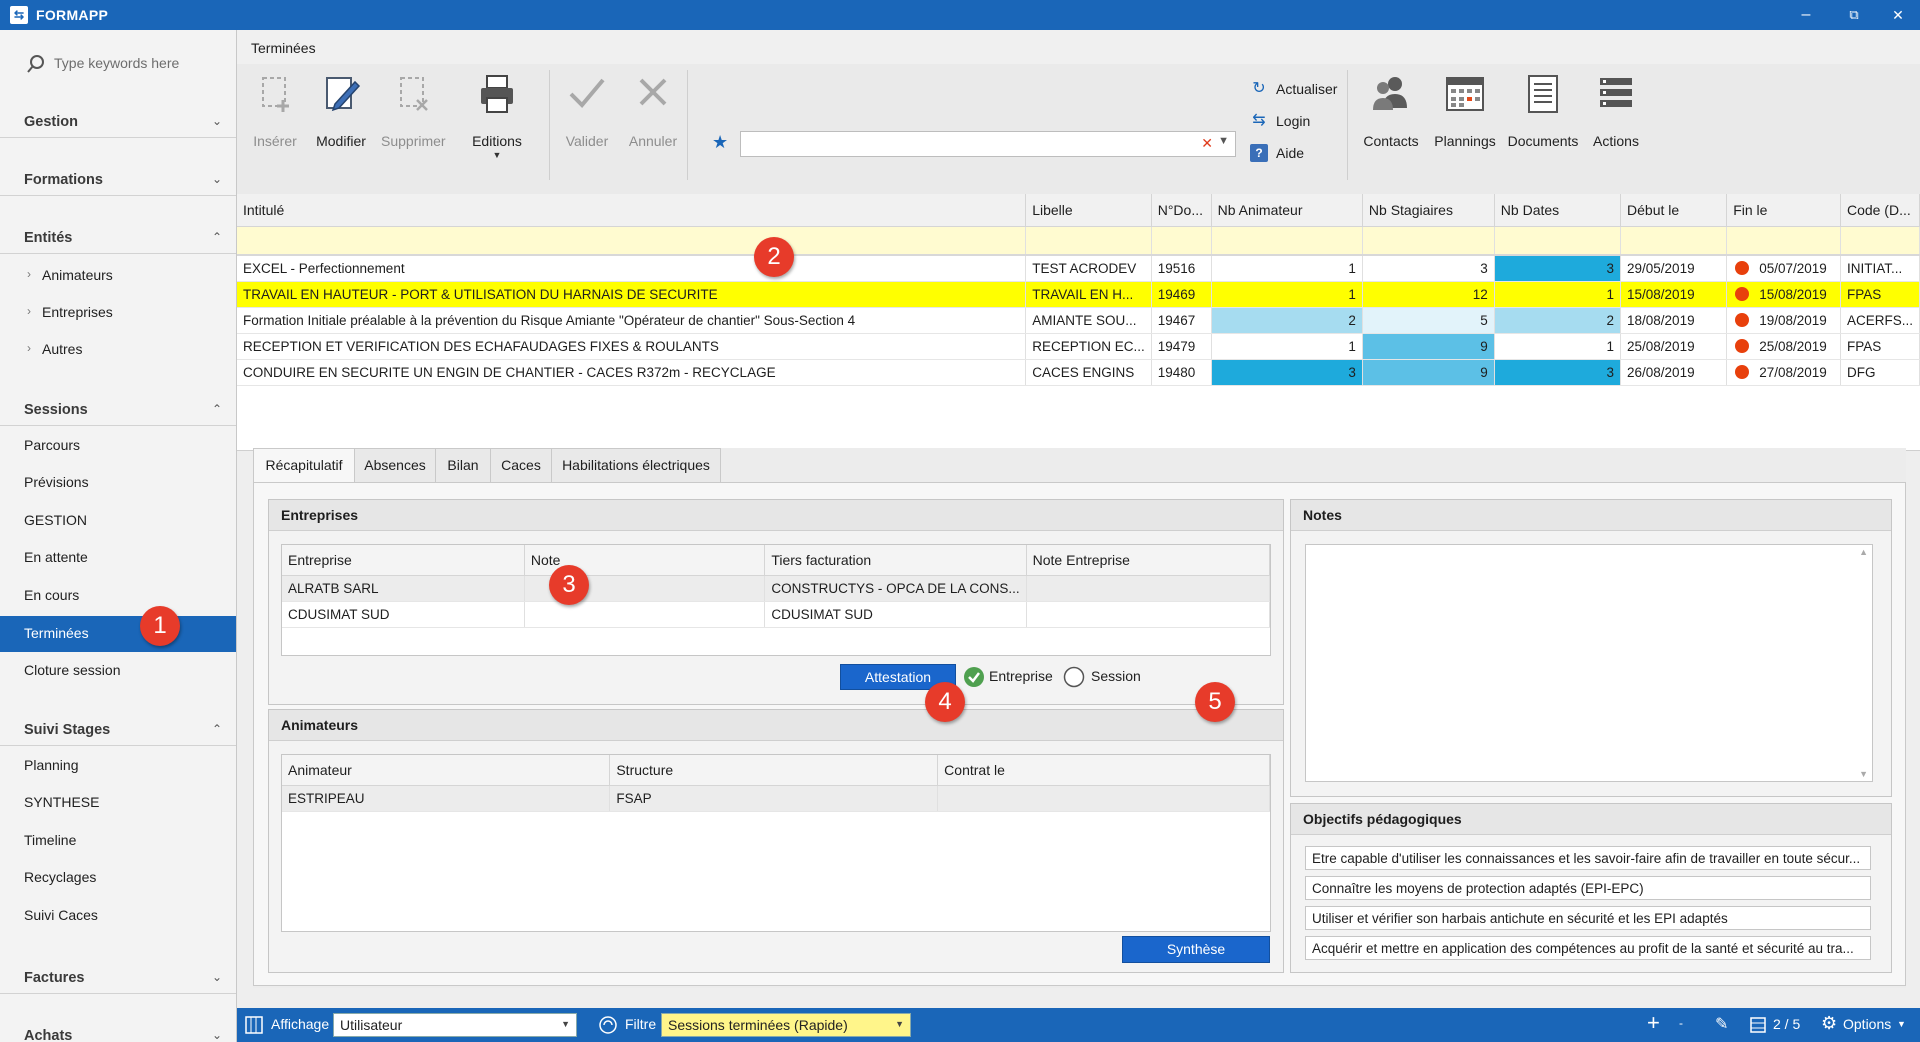  I want to click on sidebar-item-timeline: Timeline, so click(118, 841).